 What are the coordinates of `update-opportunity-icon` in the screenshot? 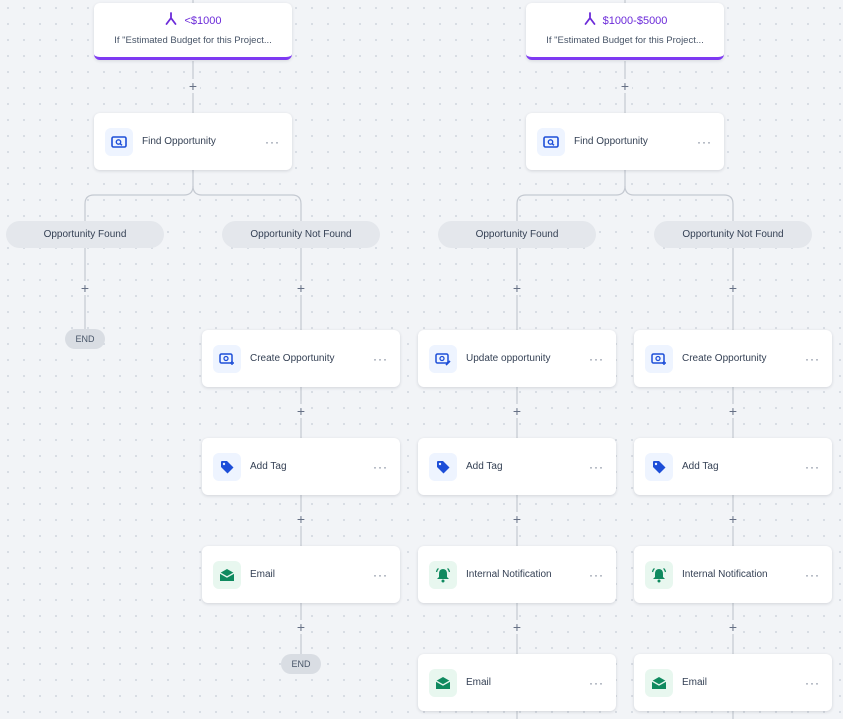 It's located at (443, 358).